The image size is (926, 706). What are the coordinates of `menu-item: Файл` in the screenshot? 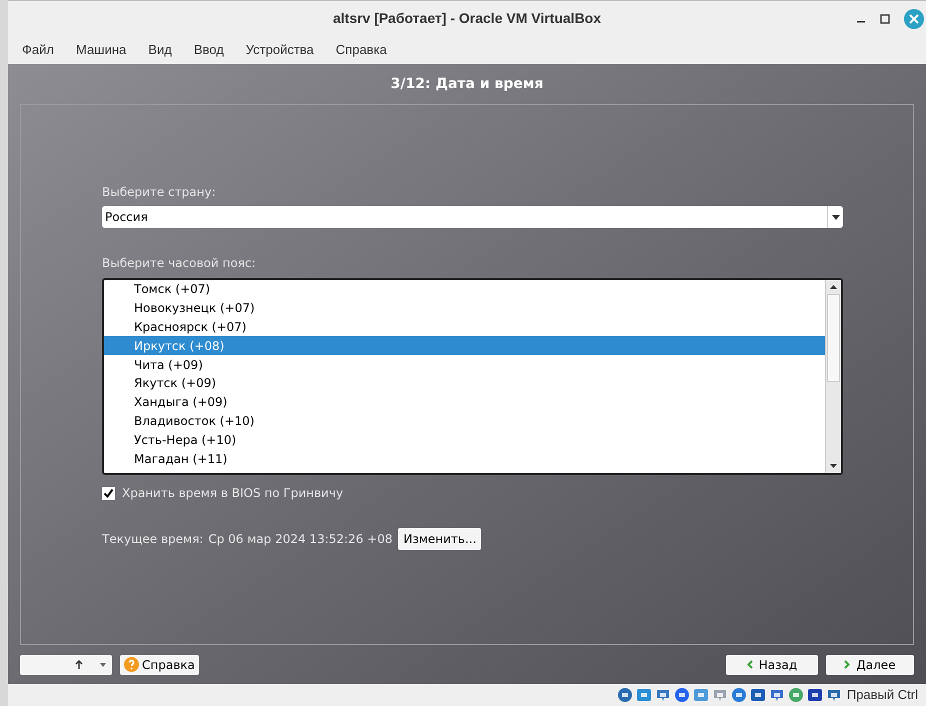 It's located at (38, 50).